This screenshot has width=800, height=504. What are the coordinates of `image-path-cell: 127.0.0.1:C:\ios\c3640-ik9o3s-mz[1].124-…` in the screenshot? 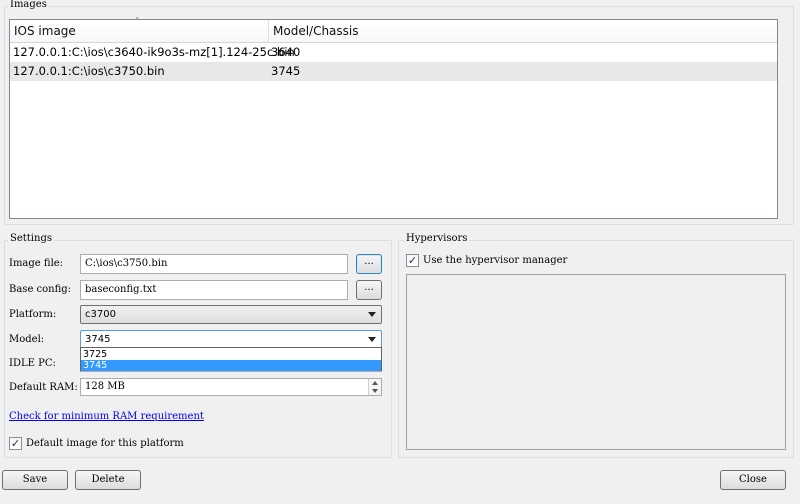 It's located at (154, 52).